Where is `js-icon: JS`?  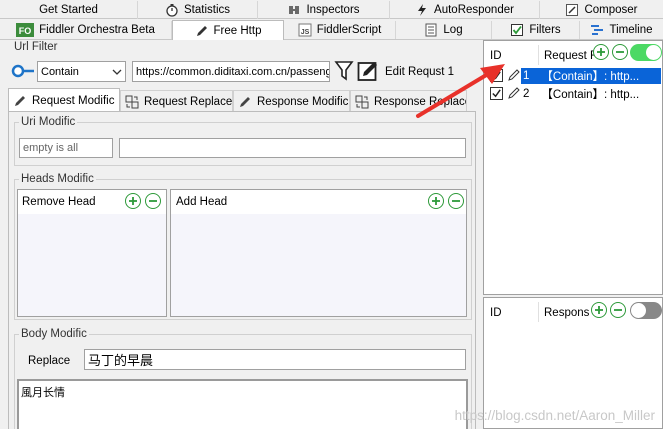
js-icon: JS is located at coordinates (305, 30).